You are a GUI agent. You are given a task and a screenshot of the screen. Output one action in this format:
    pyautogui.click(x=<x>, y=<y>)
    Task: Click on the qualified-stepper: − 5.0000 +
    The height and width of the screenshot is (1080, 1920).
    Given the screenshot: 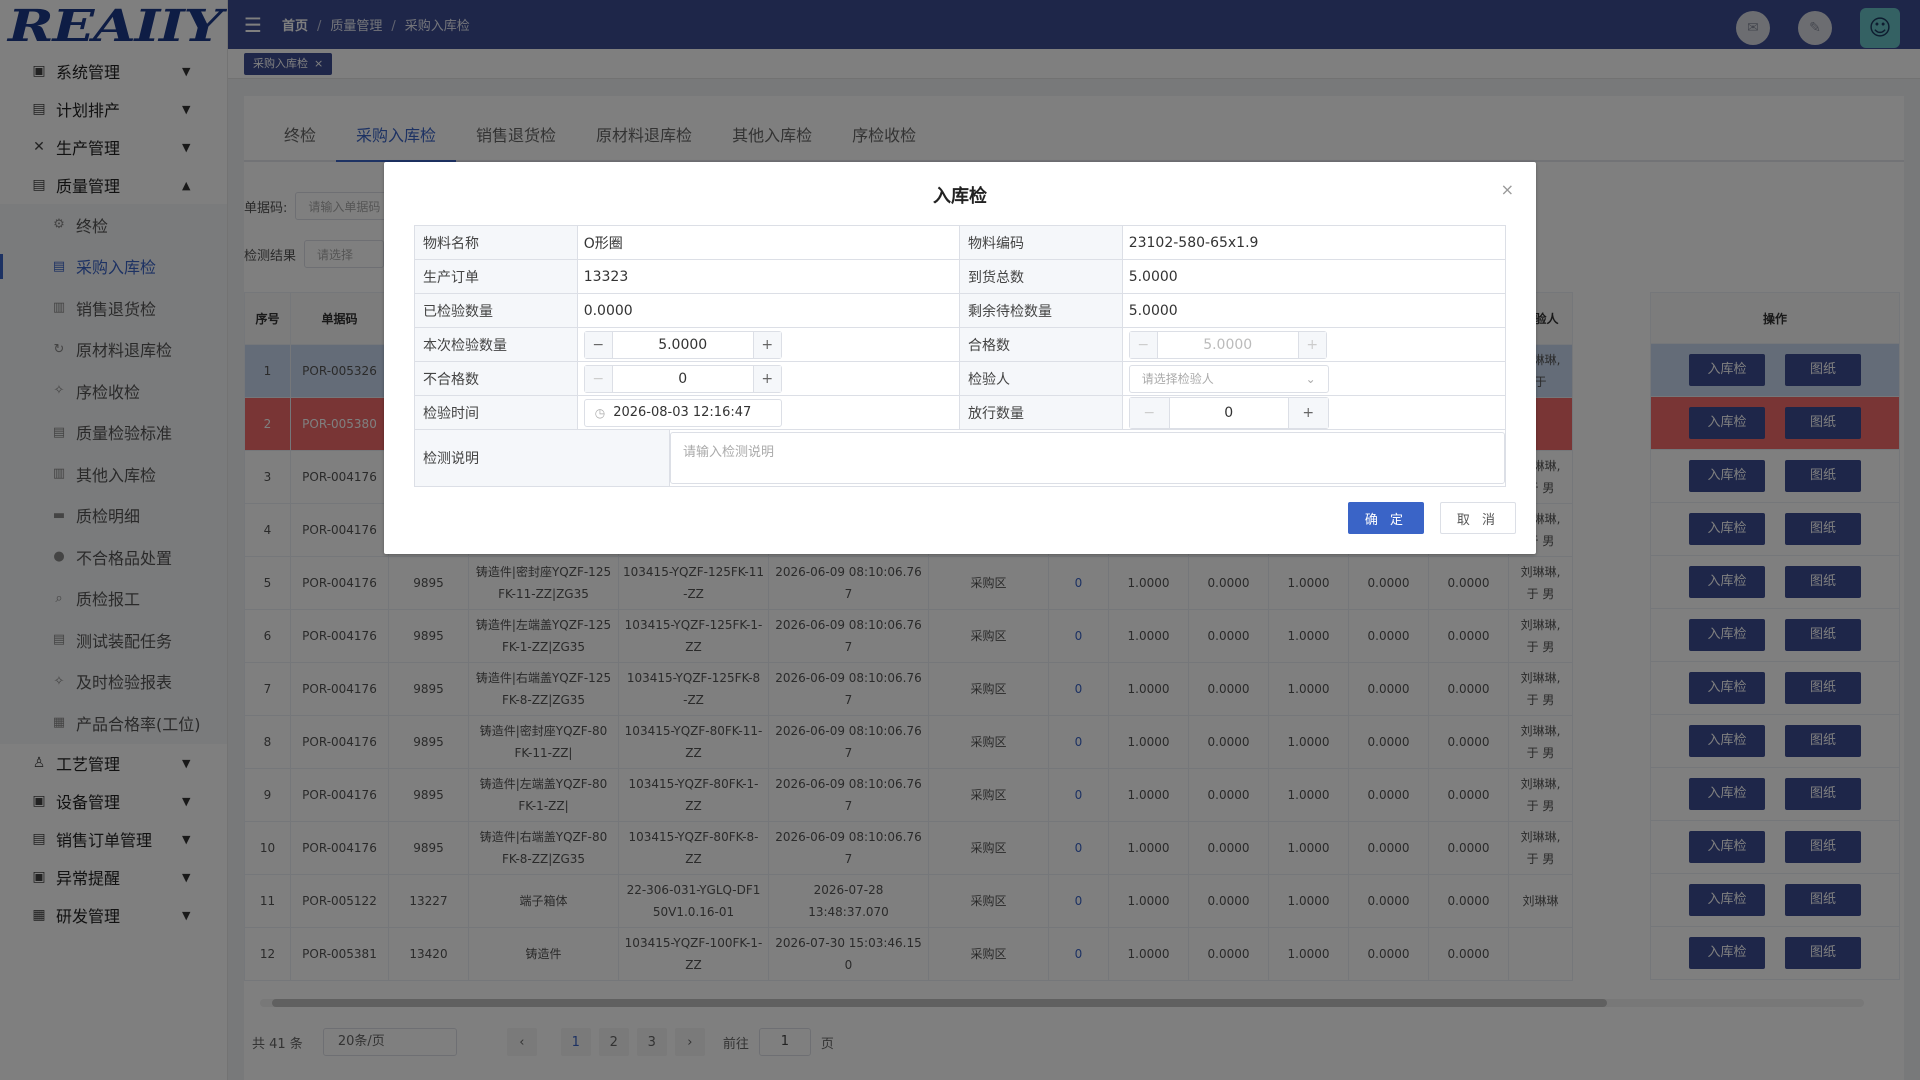 What is the action you would take?
    pyautogui.click(x=1227, y=344)
    